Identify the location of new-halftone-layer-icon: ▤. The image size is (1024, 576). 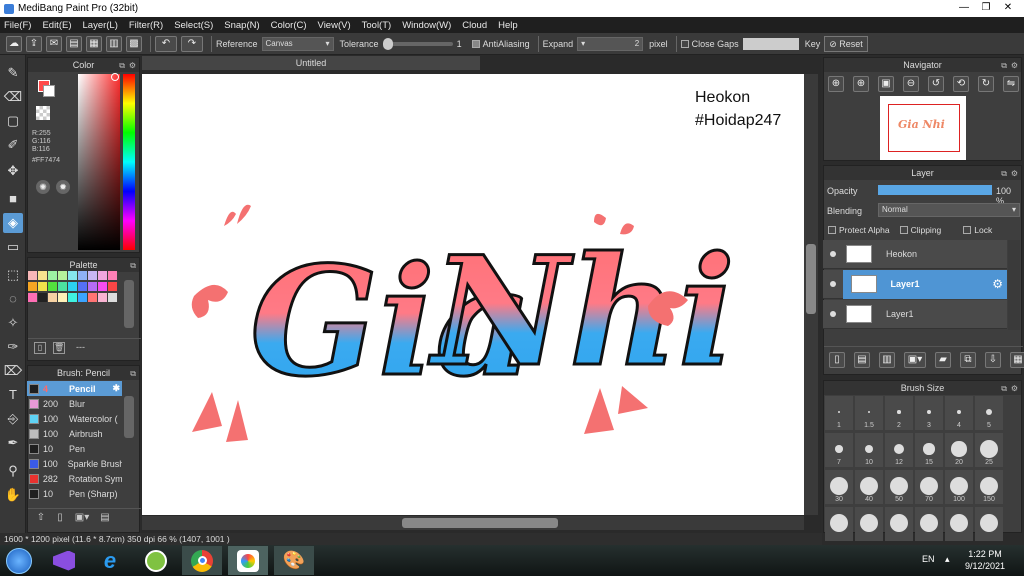
(862, 360).